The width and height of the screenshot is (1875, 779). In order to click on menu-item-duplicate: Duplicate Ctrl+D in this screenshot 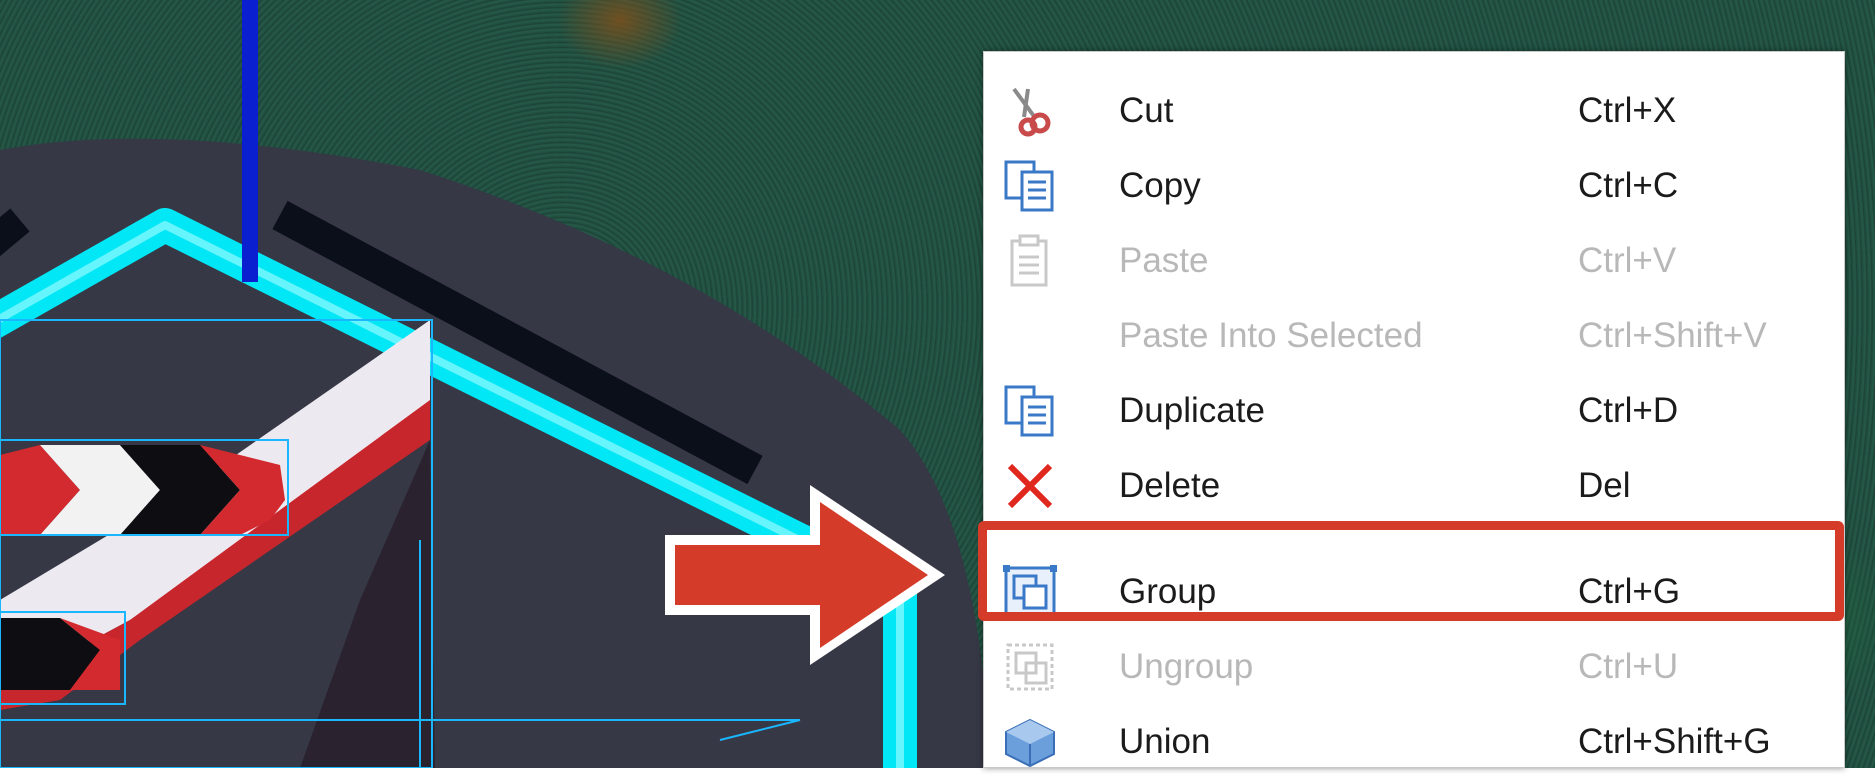, I will do `click(1415, 411)`.